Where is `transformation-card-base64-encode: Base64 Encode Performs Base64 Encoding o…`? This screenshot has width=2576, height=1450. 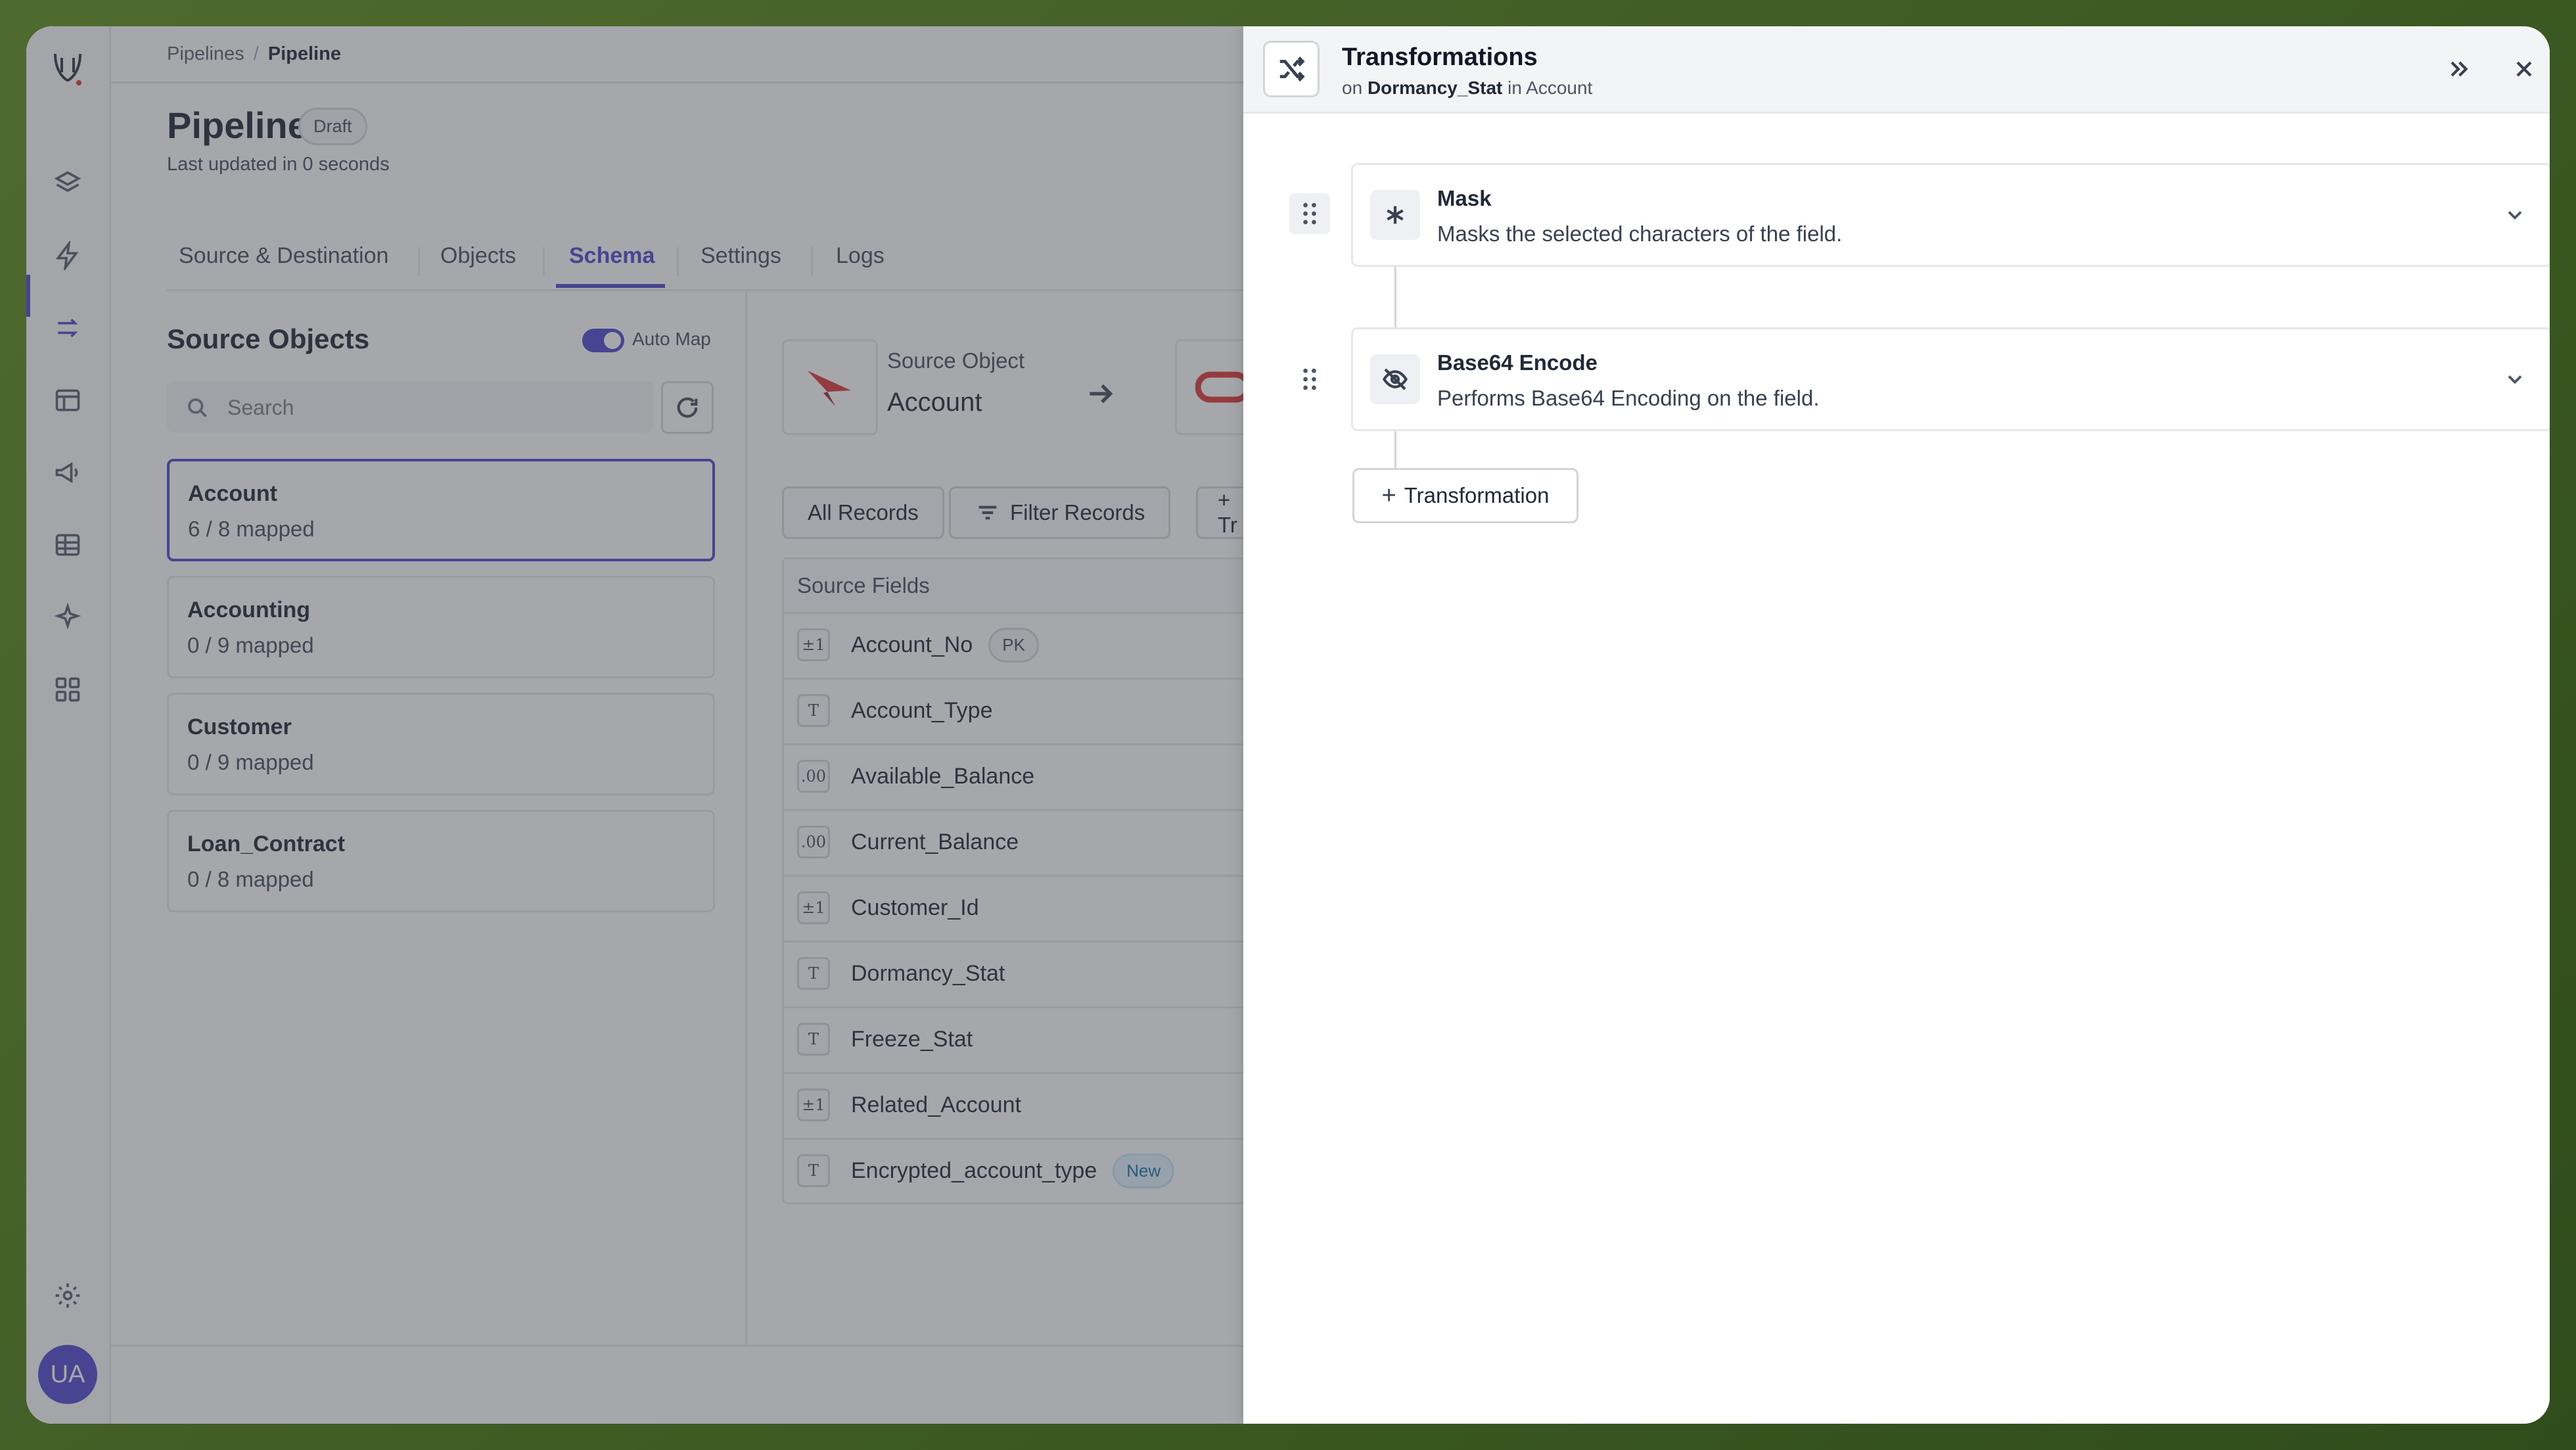
transformation-card-base64-encode: Base64 Encode Performs Base64 Encoding o… is located at coordinates (1950, 379).